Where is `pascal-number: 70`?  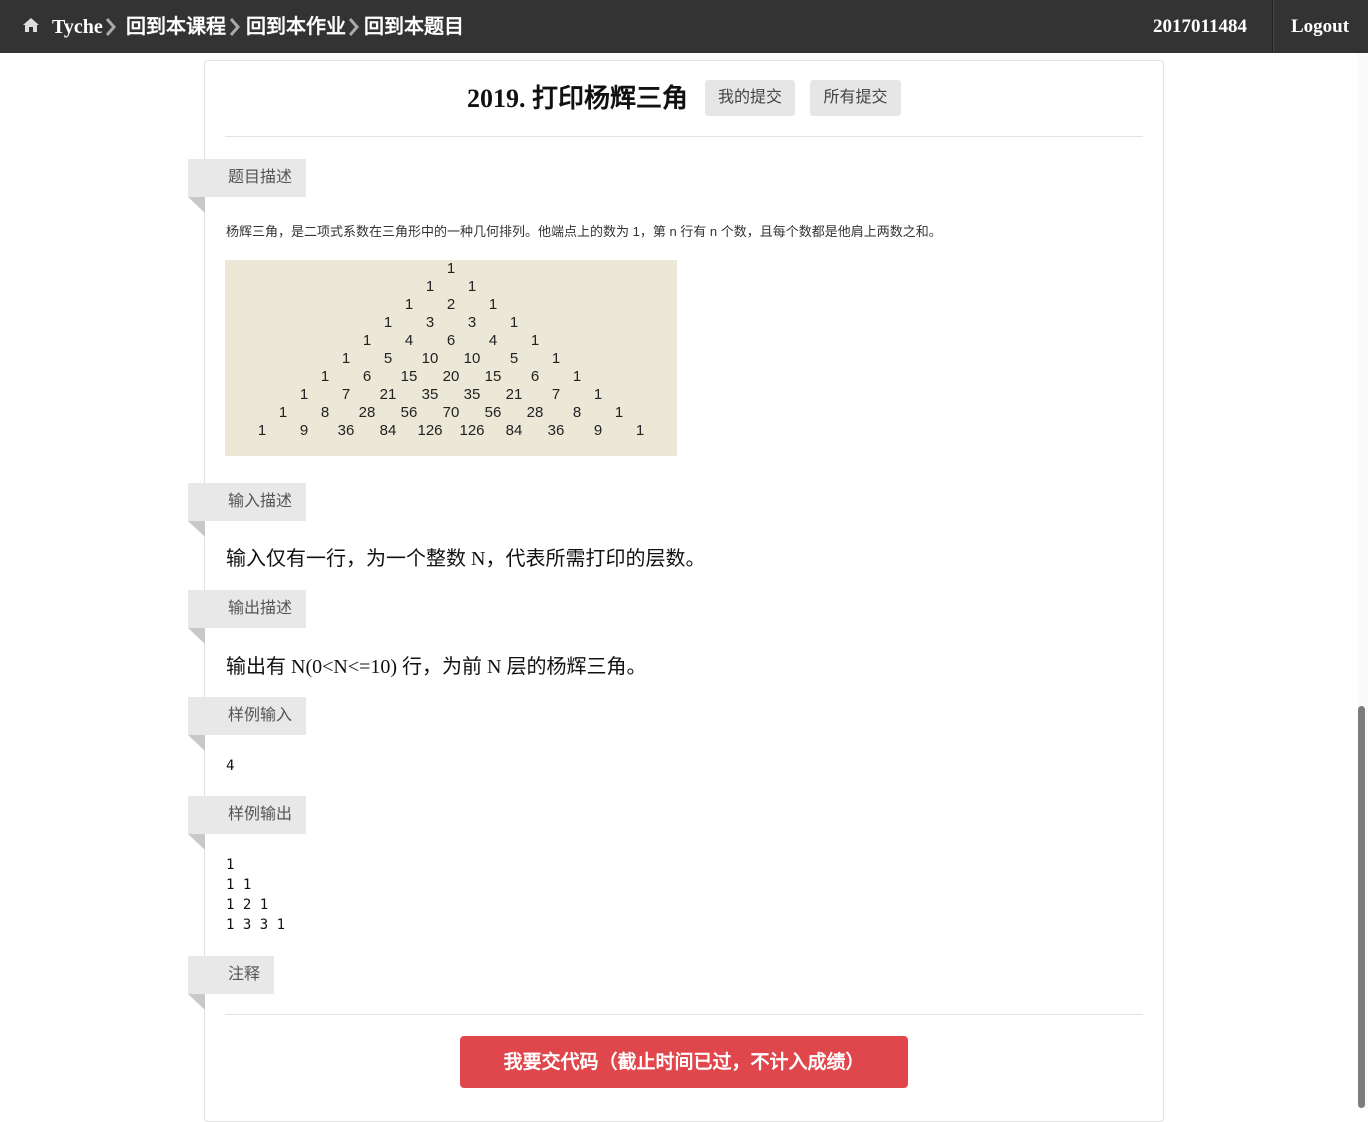 pascal-number: 70 is located at coordinates (451, 412).